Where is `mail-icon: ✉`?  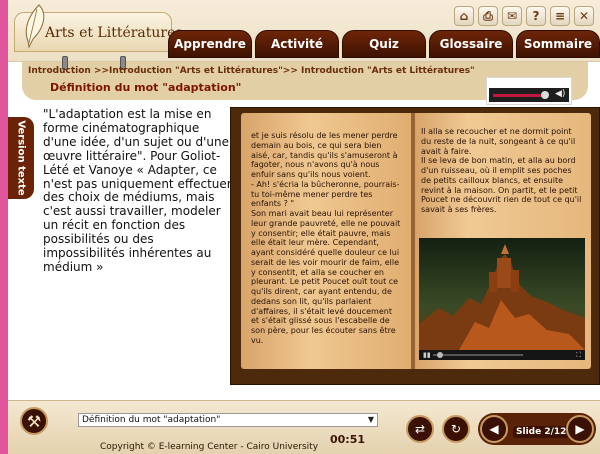 mail-icon: ✉ is located at coordinates (512, 16).